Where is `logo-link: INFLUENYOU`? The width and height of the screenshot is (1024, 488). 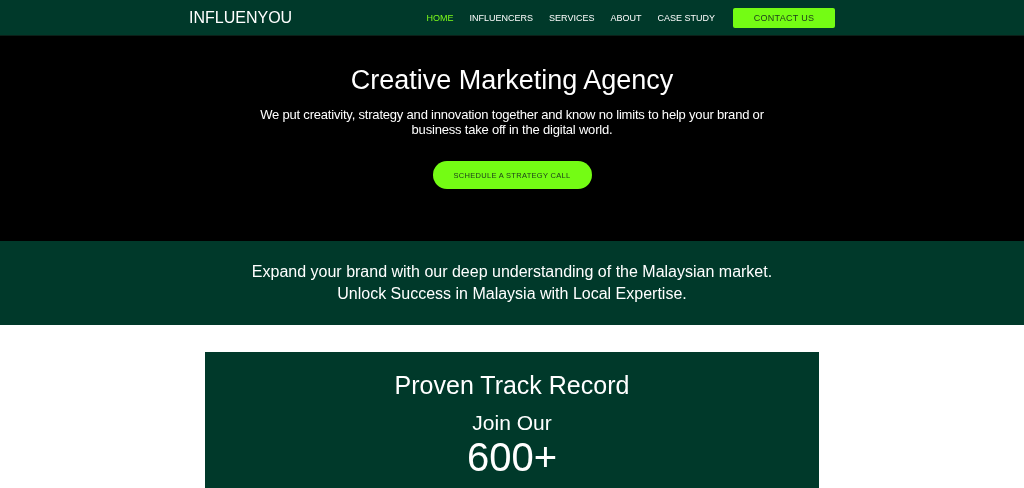
logo-link: INFLUENYOU is located at coordinates (241, 17).